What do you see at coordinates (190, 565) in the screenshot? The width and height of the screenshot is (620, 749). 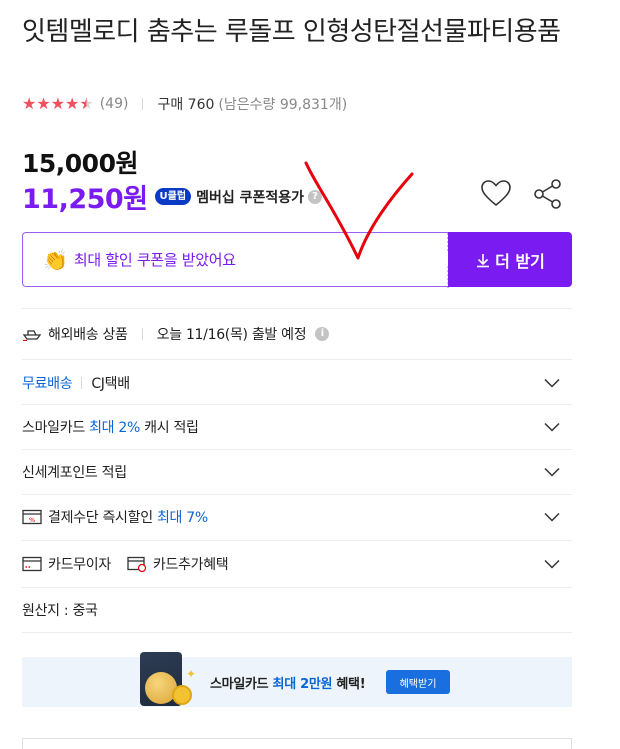 I see `card-benefit-label: 카드추가혜택` at bounding box center [190, 565].